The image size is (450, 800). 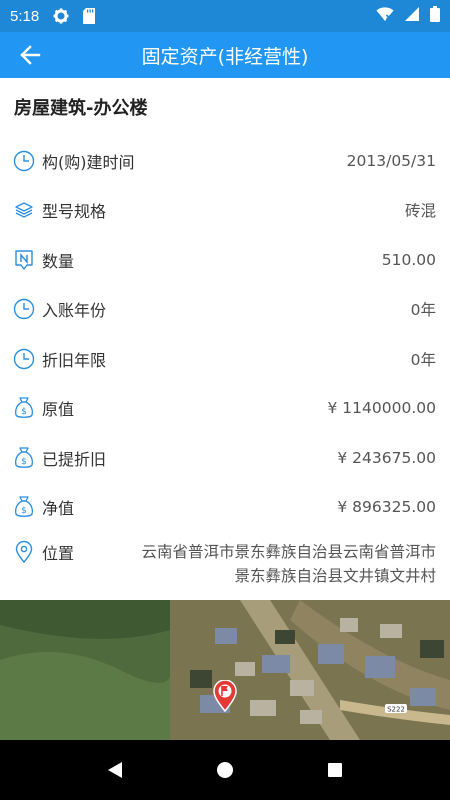 I want to click on square-recents-icon, so click(x=335, y=770).